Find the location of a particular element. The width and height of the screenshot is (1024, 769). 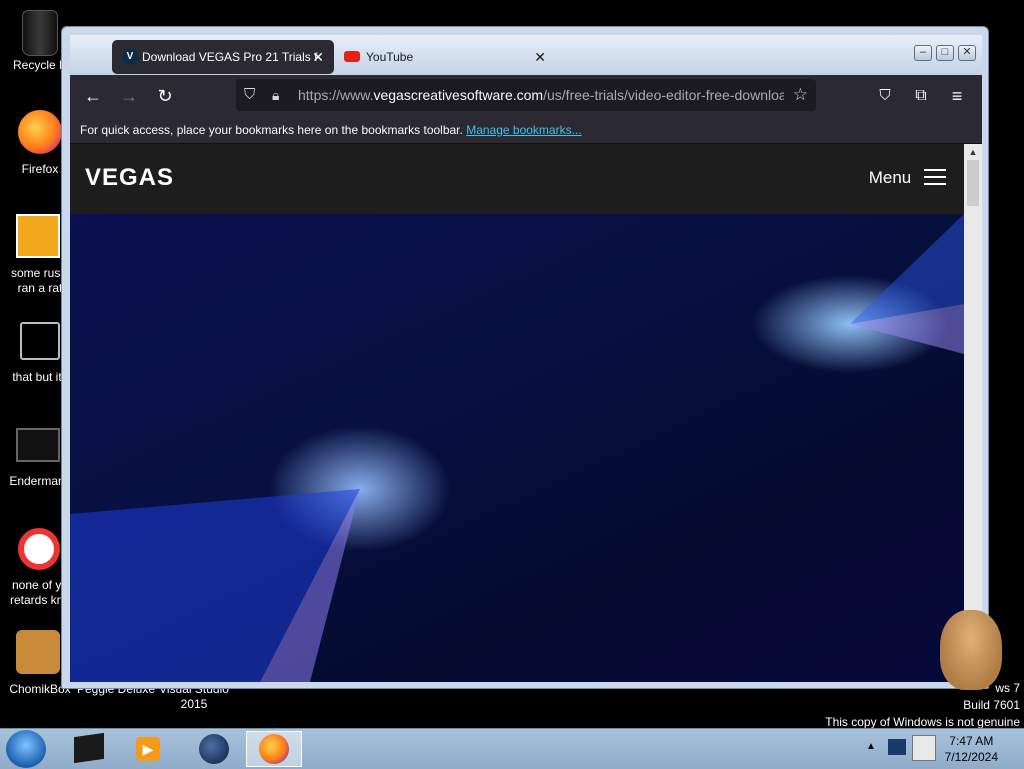

forward-button: → is located at coordinates (129, 96).